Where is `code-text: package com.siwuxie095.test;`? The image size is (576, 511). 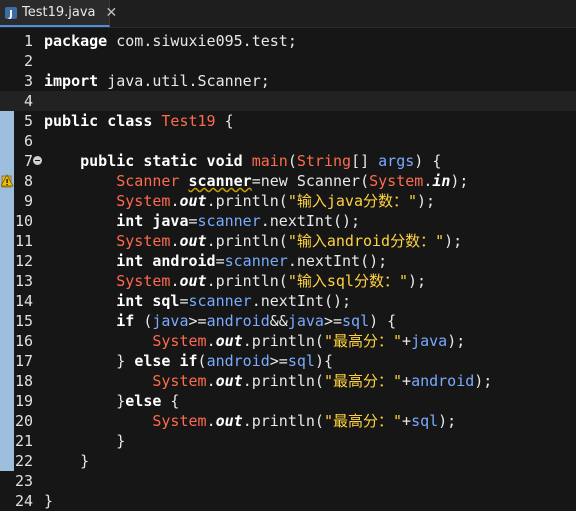
code-text: package com.siwuxie095.test; is located at coordinates (170, 41).